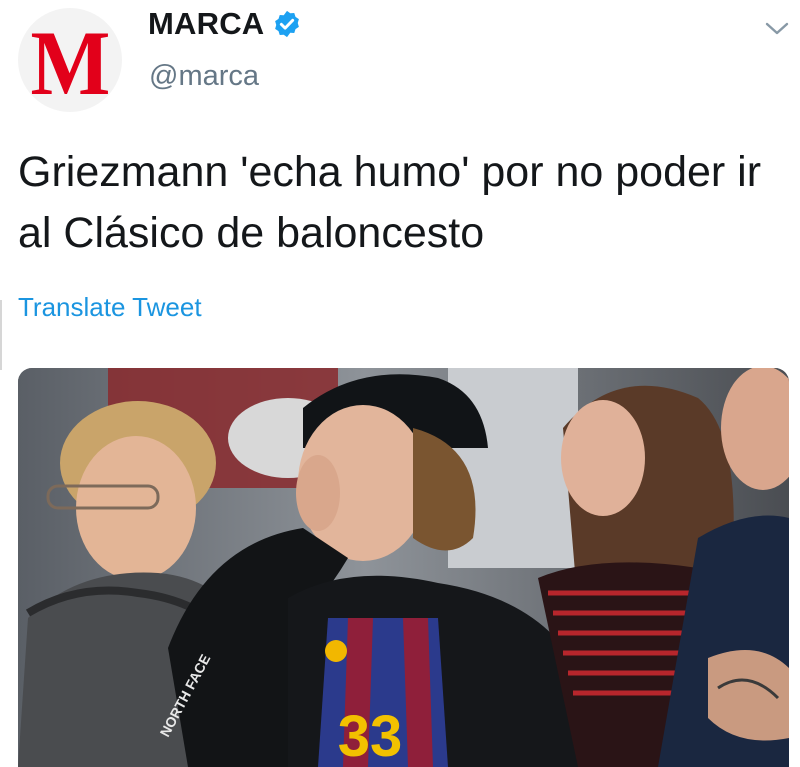  What do you see at coordinates (1, 335) in the screenshot?
I see `divider` at bounding box center [1, 335].